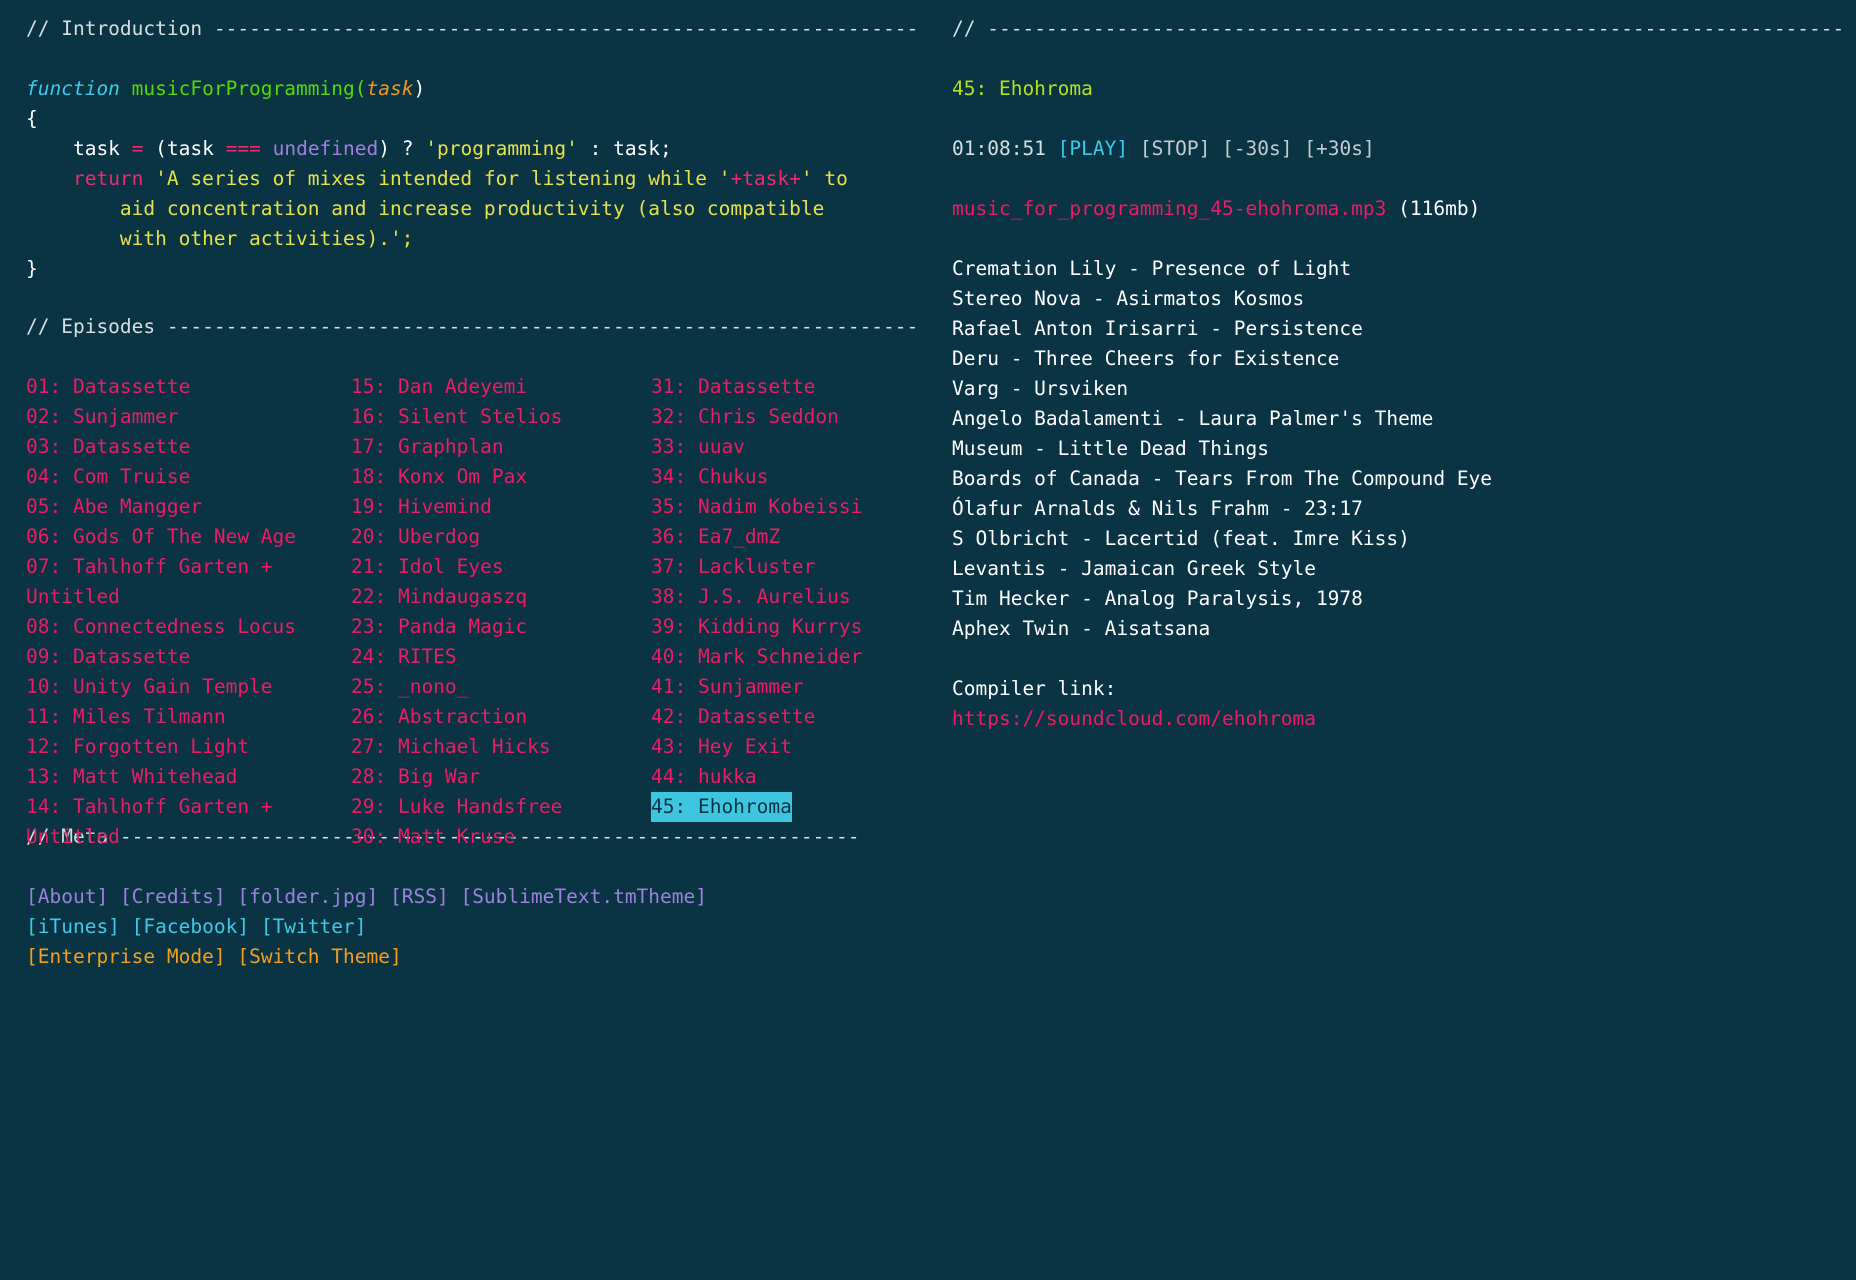 This screenshot has width=1856, height=1280. Describe the element at coordinates (1081, 628) in the screenshot. I see `track-item: Aphex Twin - Aisatsana` at that location.